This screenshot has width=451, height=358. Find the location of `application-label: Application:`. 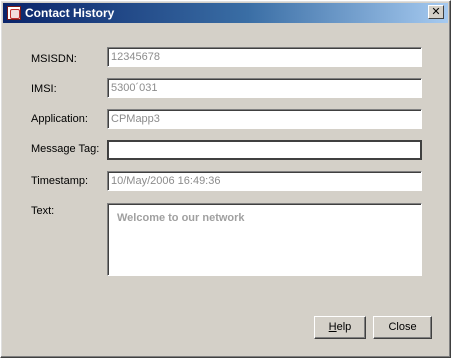

application-label: Application: is located at coordinates (59, 119).